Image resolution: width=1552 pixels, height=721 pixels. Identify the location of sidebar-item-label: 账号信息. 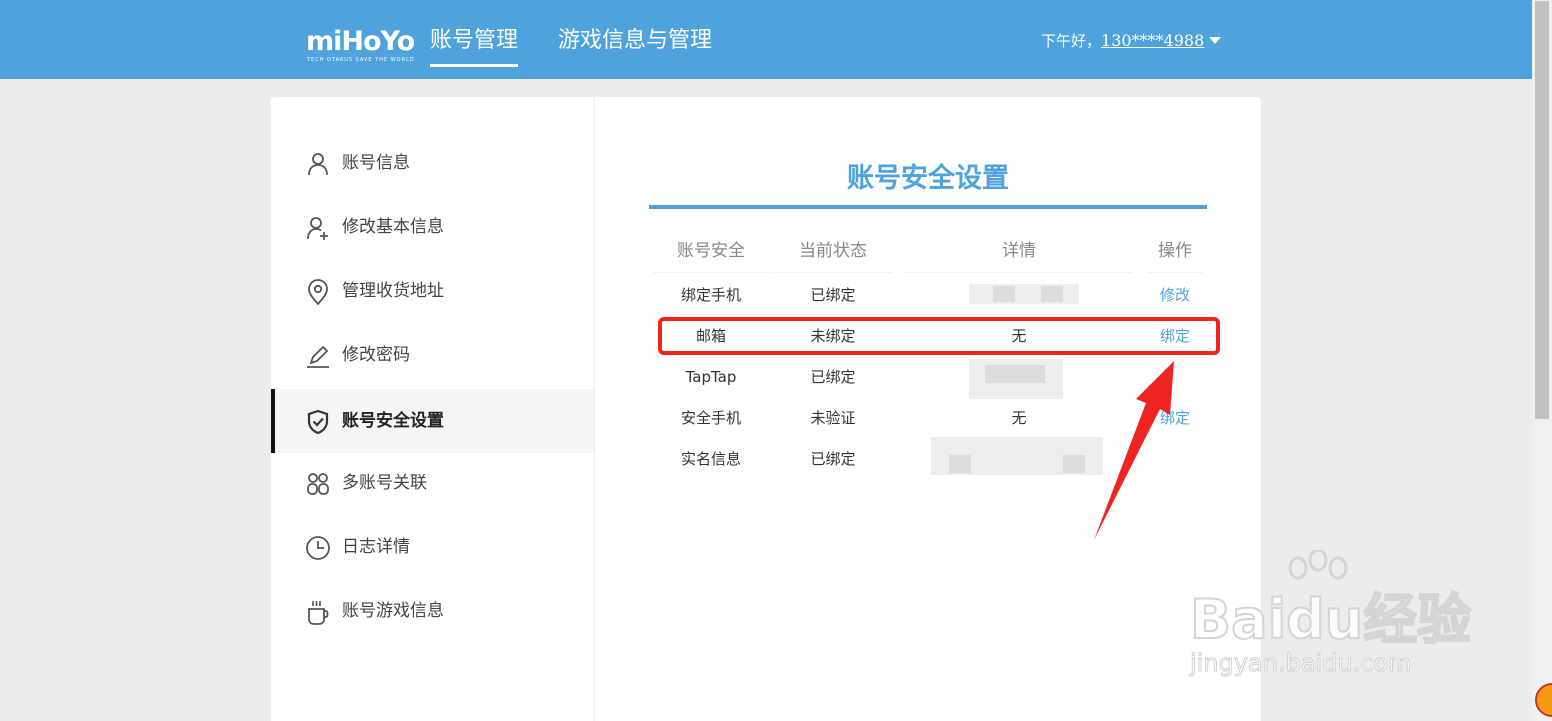
(376, 163).